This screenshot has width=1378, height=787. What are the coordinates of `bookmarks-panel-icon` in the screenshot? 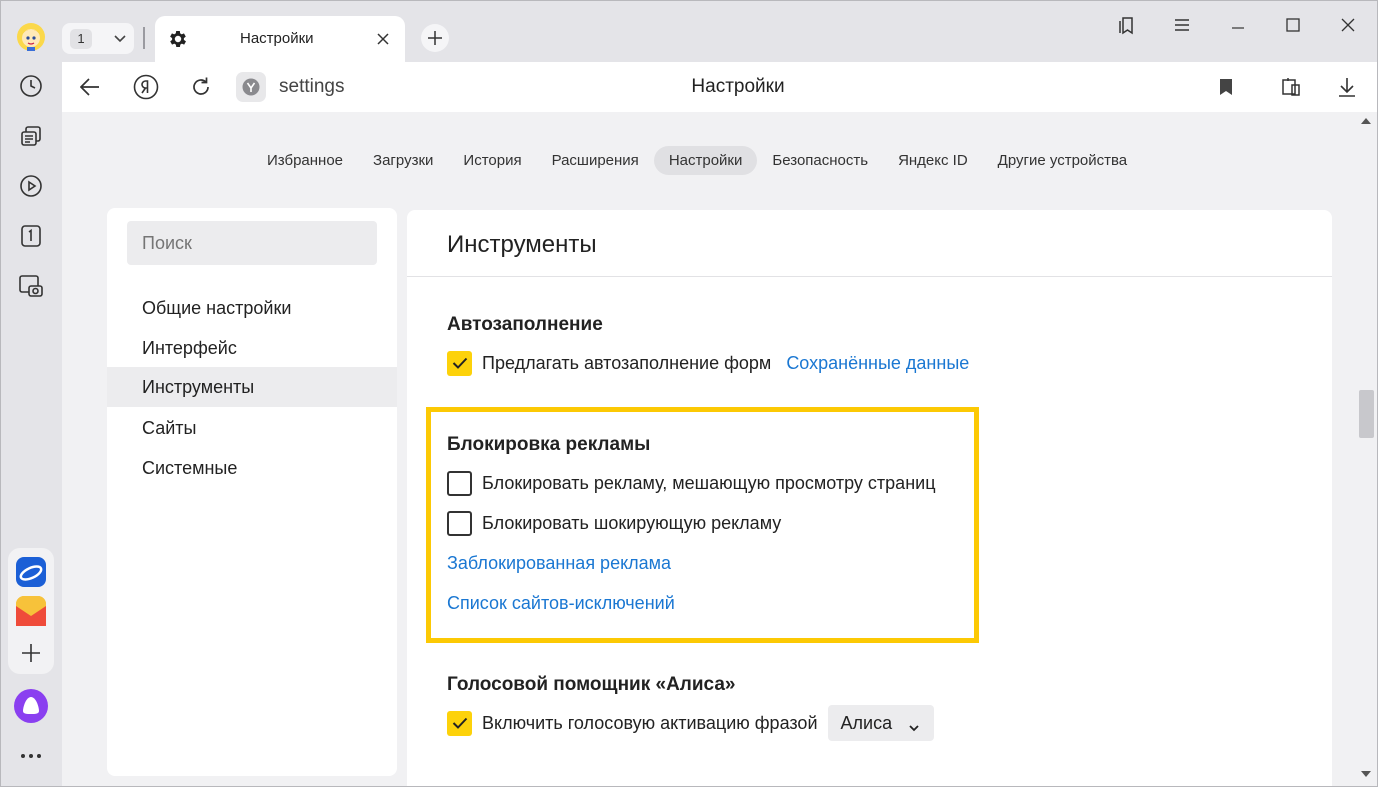 It's located at (1127, 25).